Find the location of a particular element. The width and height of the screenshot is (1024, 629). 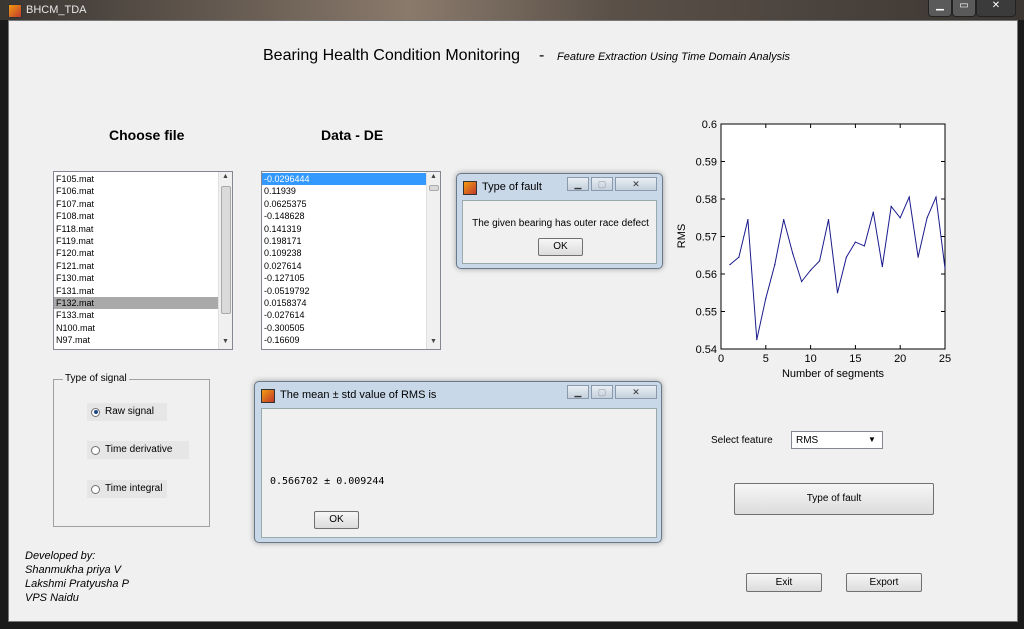

list-item: -0.16609 is located at coordinates (344, 340).